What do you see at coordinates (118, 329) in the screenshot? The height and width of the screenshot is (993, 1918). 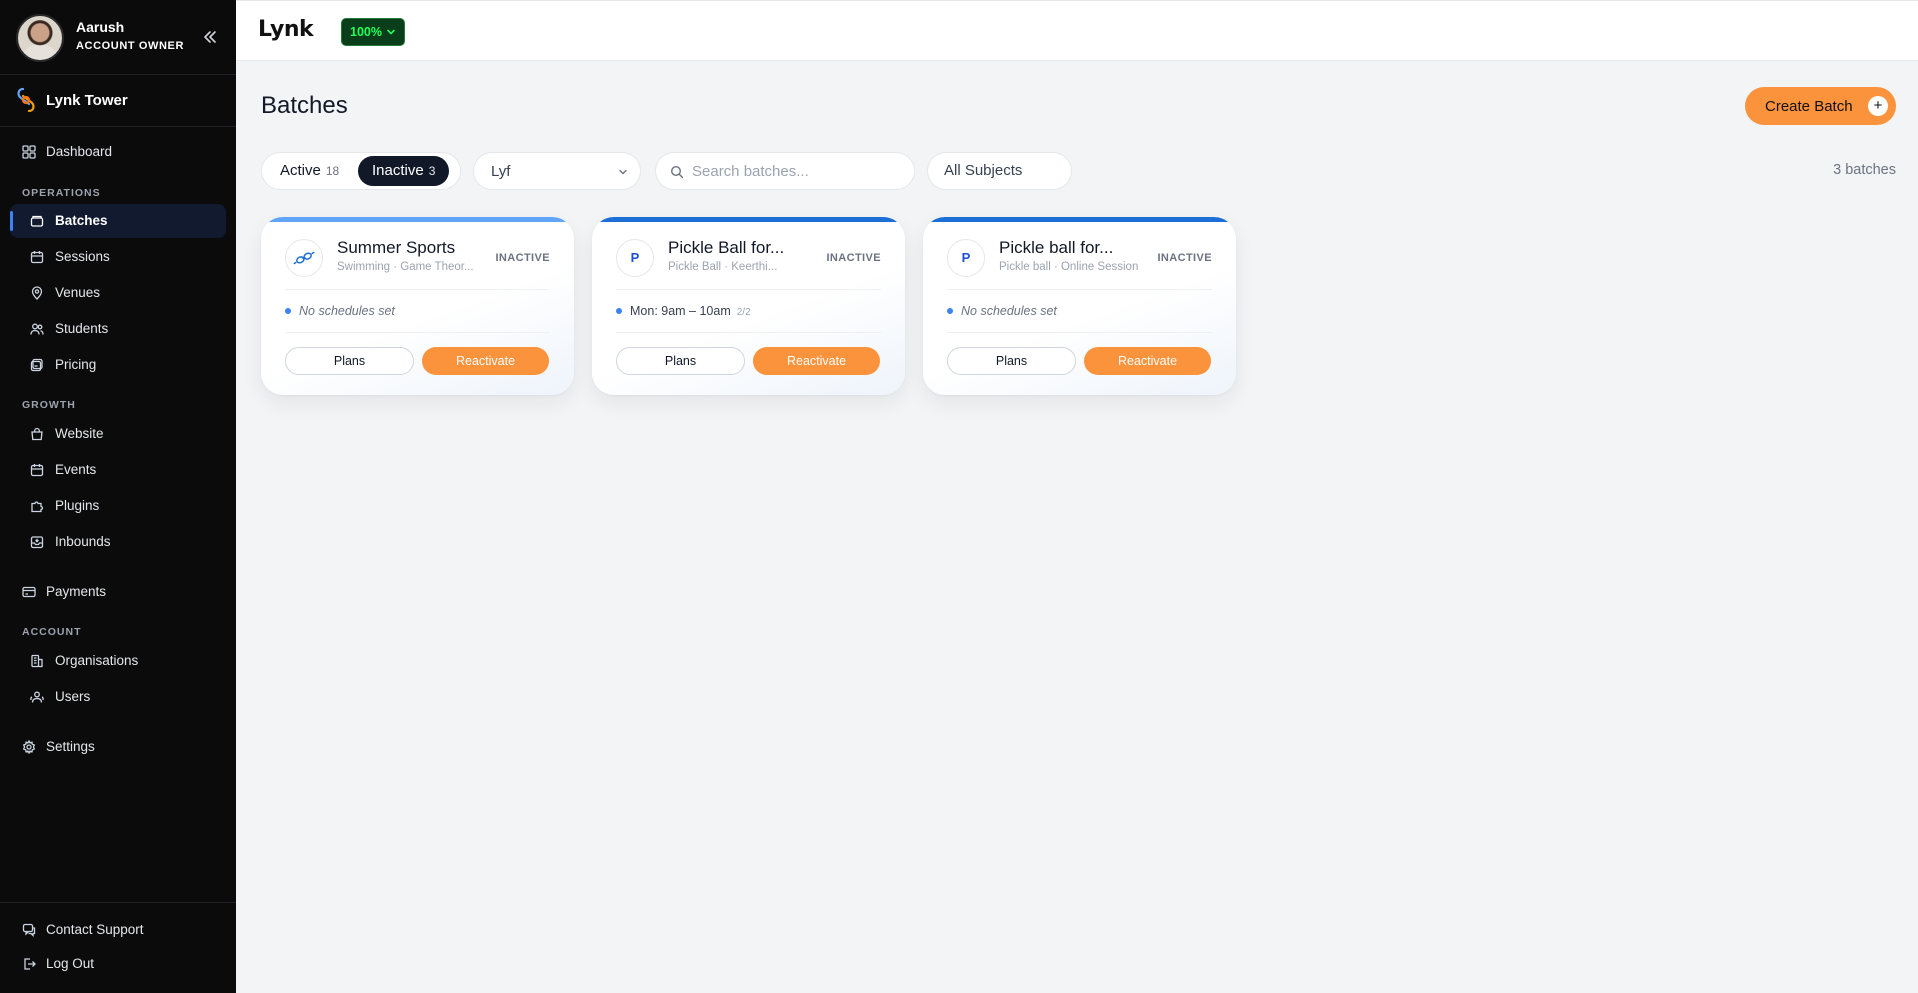 I see `sidebar-item-students: Students` at bounding box center [118, 329].